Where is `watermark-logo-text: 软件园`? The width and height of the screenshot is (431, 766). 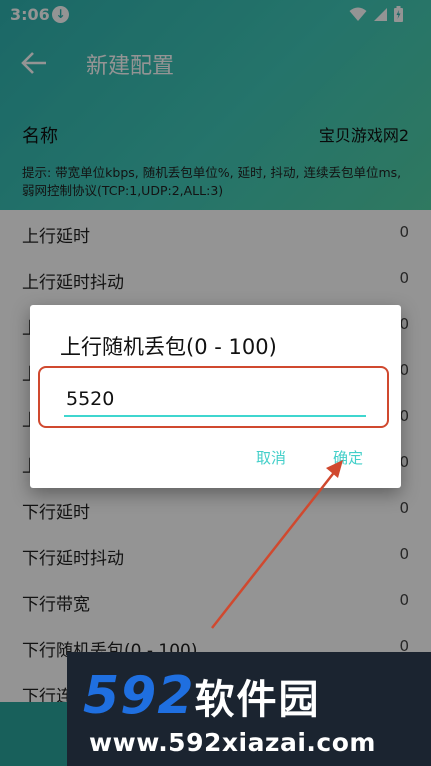
watermark-logo-text: 软件园 is located at coordinates (257, 700).